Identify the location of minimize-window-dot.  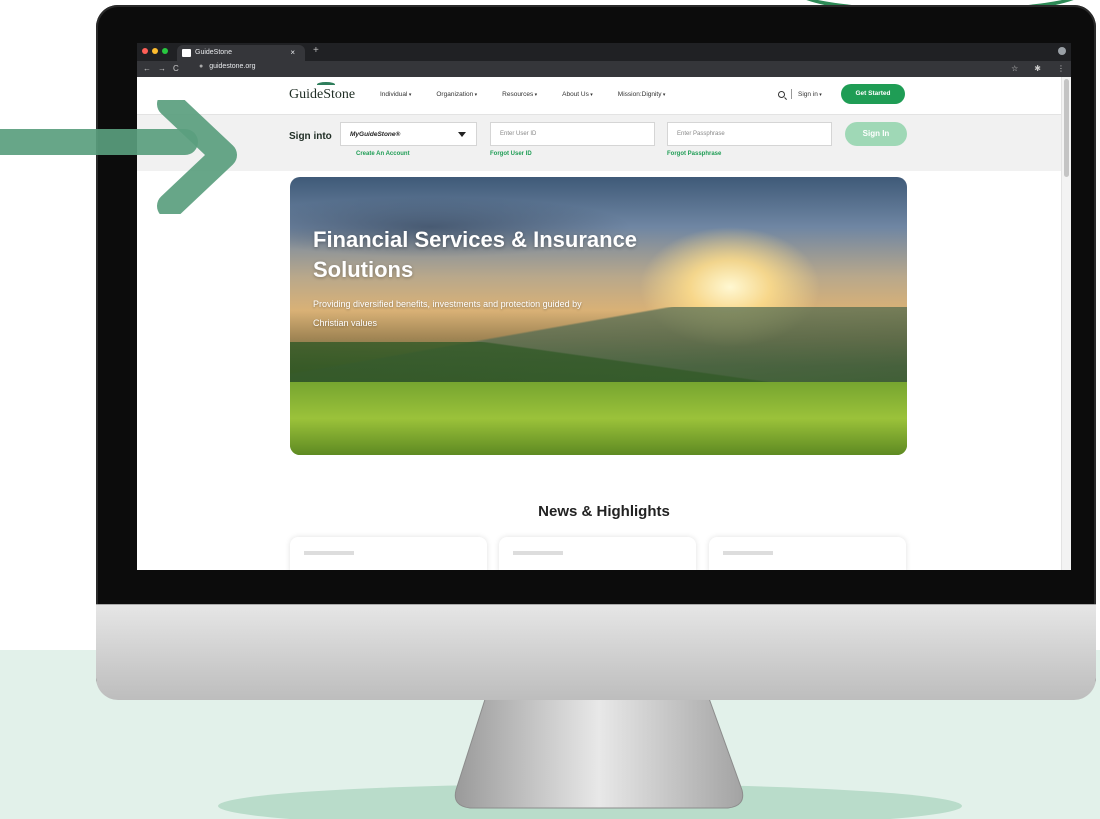
(155, 51).